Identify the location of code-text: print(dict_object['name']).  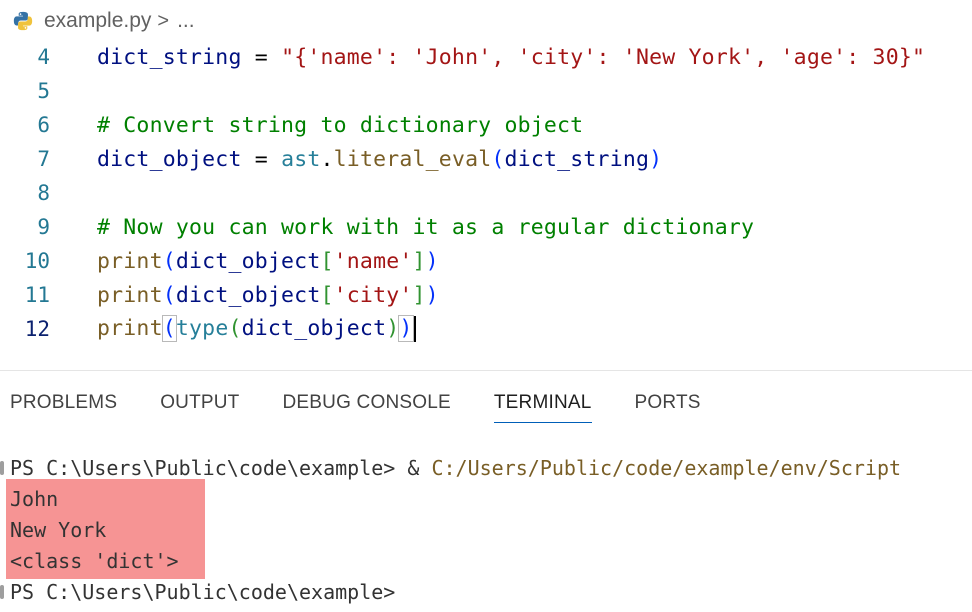
(268, 261).